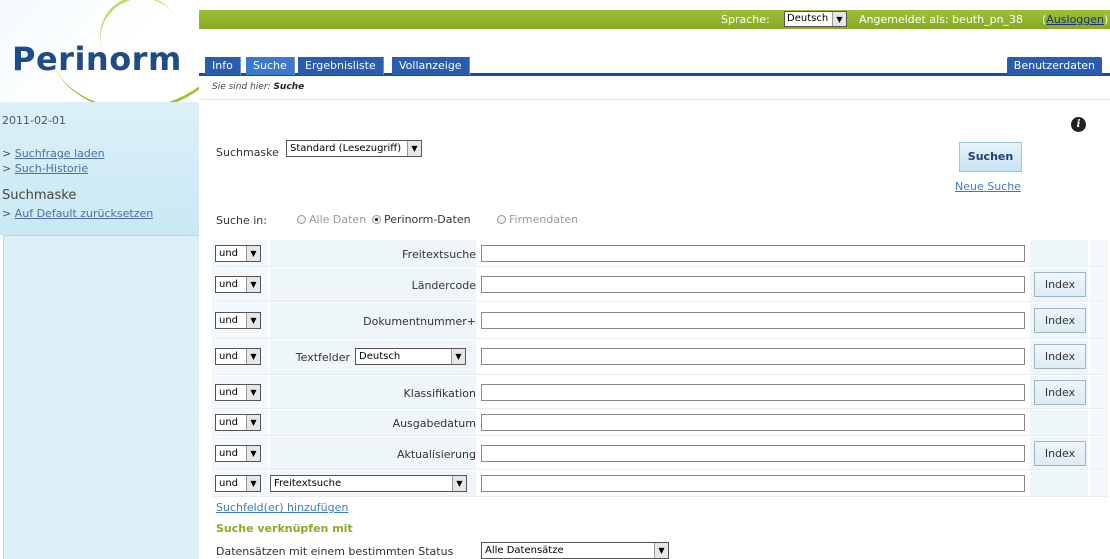  Describe the element at coordinates (410, 356) in the screenshot. I see `text-fields-language-select: Deutsch ▼` at that location.